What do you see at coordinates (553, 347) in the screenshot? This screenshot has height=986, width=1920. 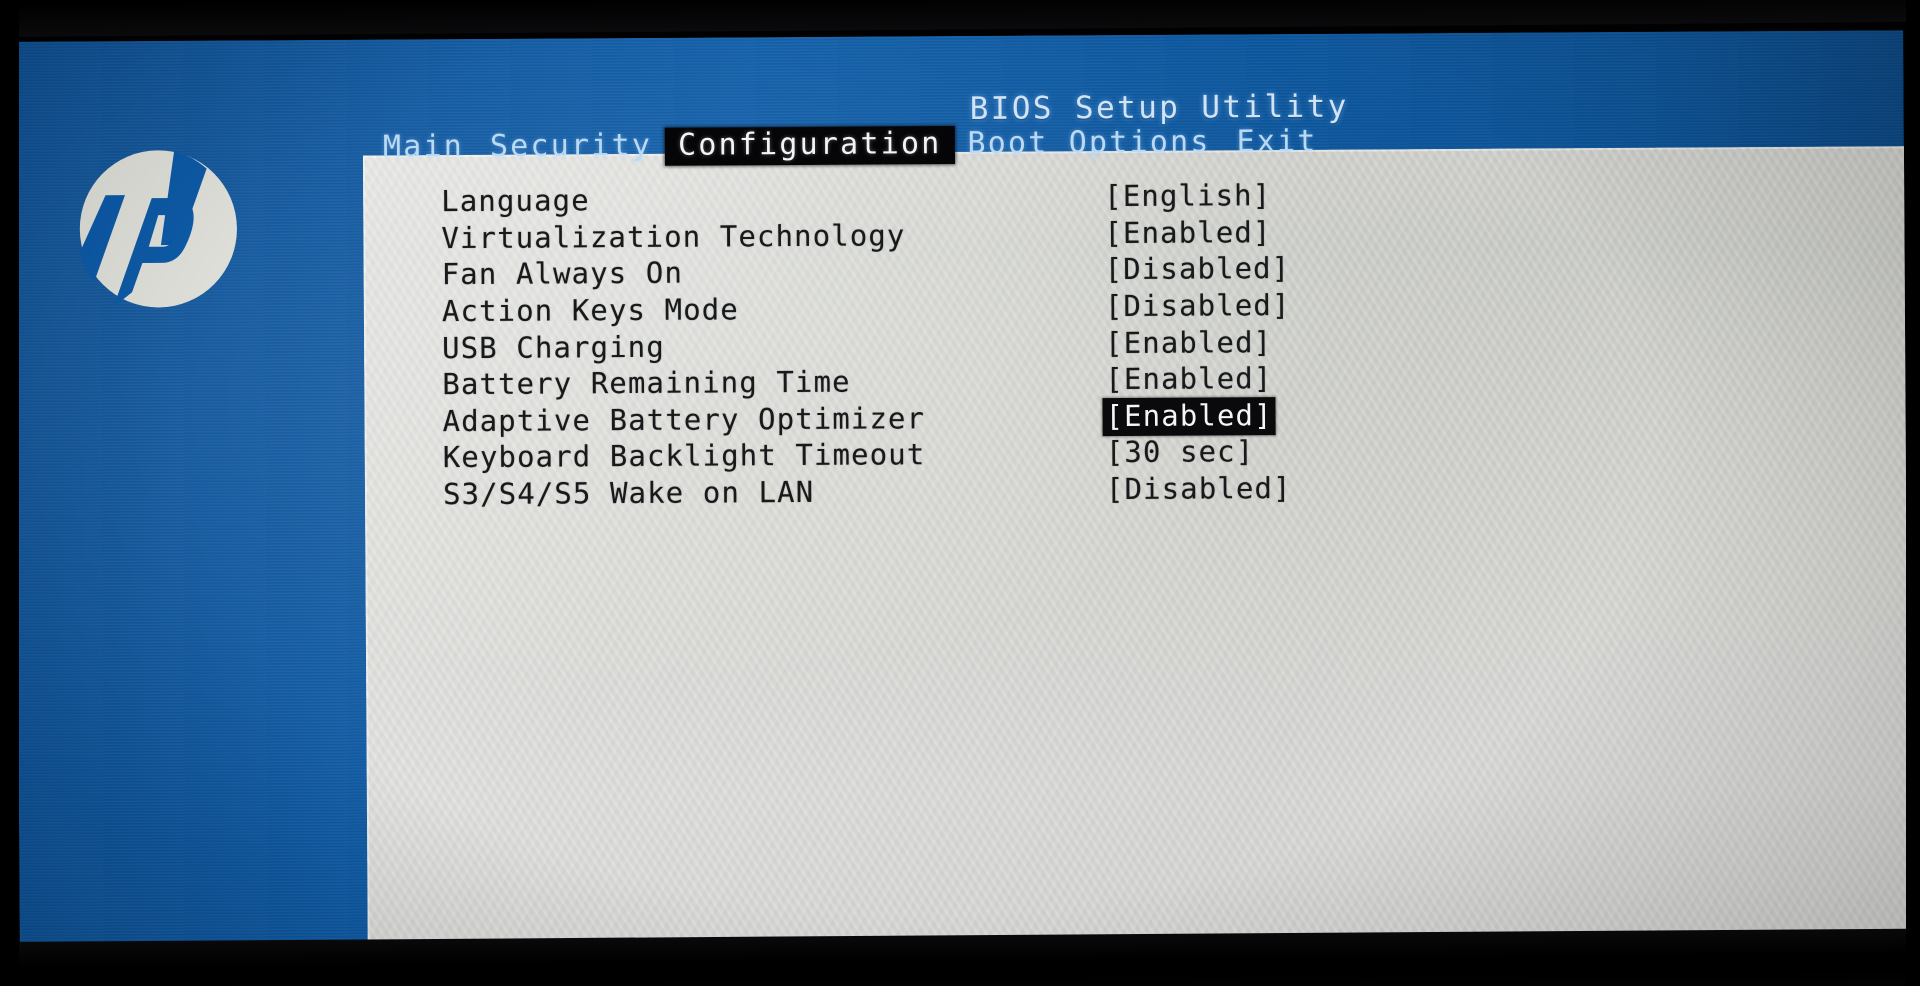 I see `setting-label: USB Charging` at bounding box center [553, 347].